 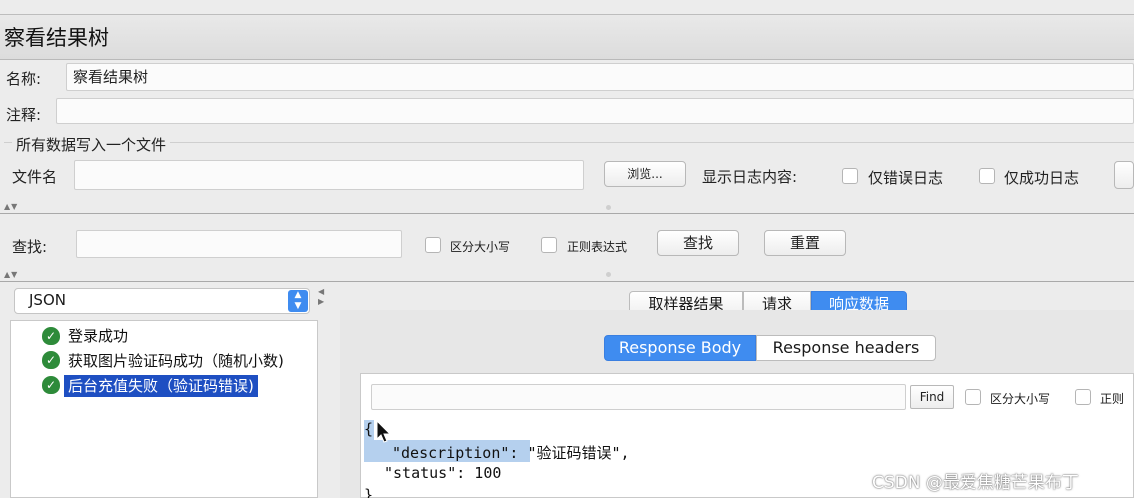 I want to click on search-case-label: 区分大小写, so click(x=480, y=247).